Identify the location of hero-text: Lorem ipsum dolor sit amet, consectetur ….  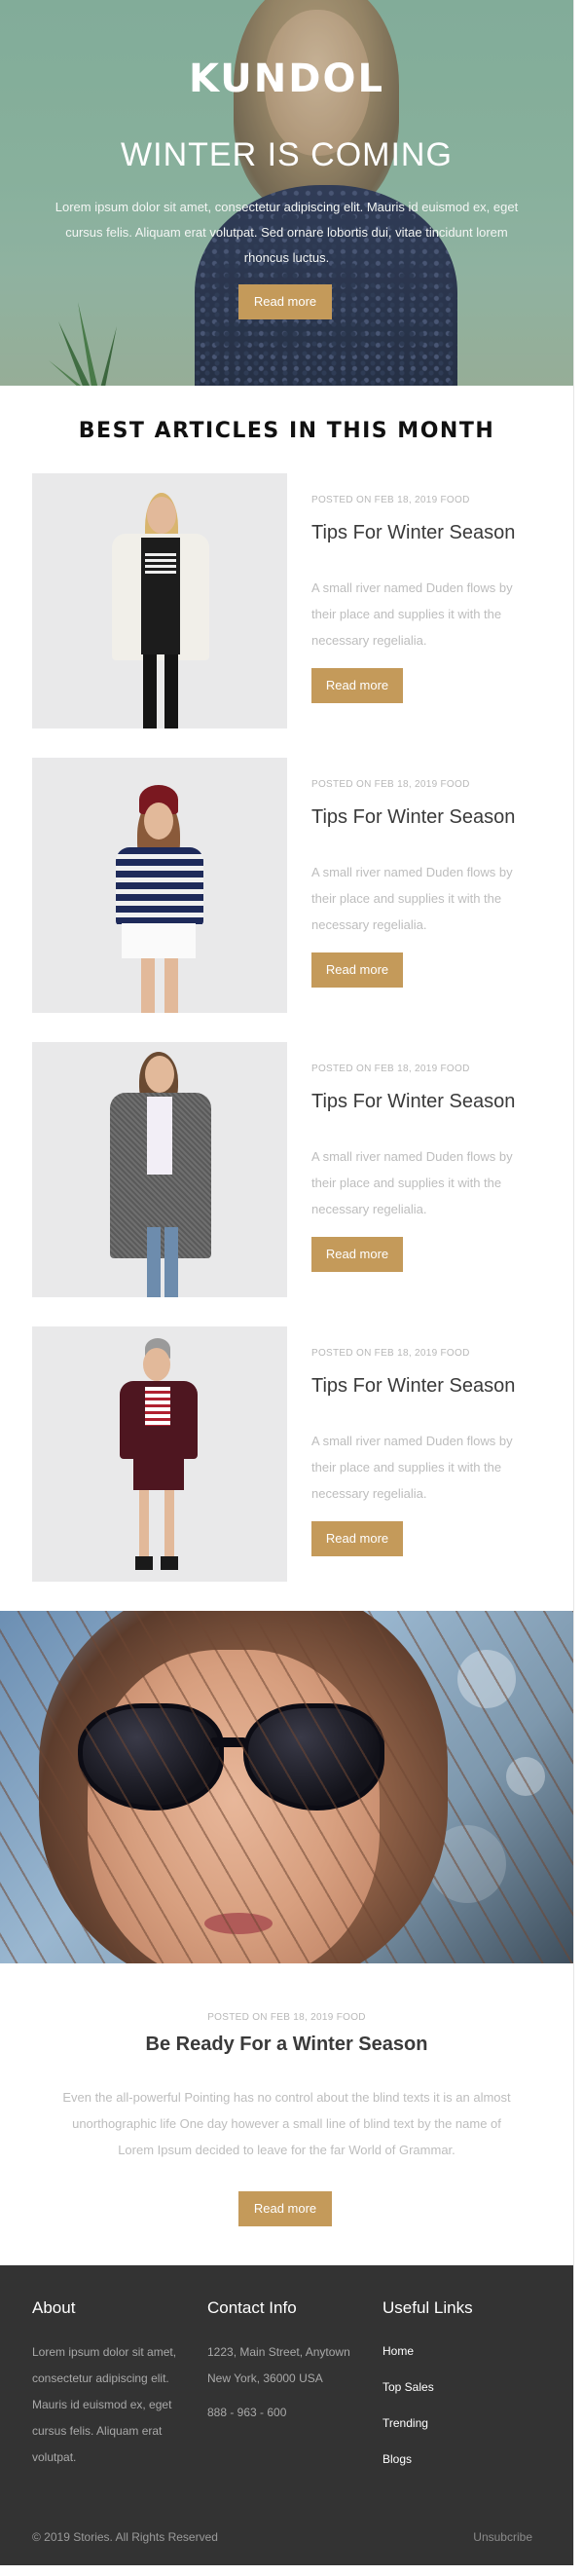
(287, 232).